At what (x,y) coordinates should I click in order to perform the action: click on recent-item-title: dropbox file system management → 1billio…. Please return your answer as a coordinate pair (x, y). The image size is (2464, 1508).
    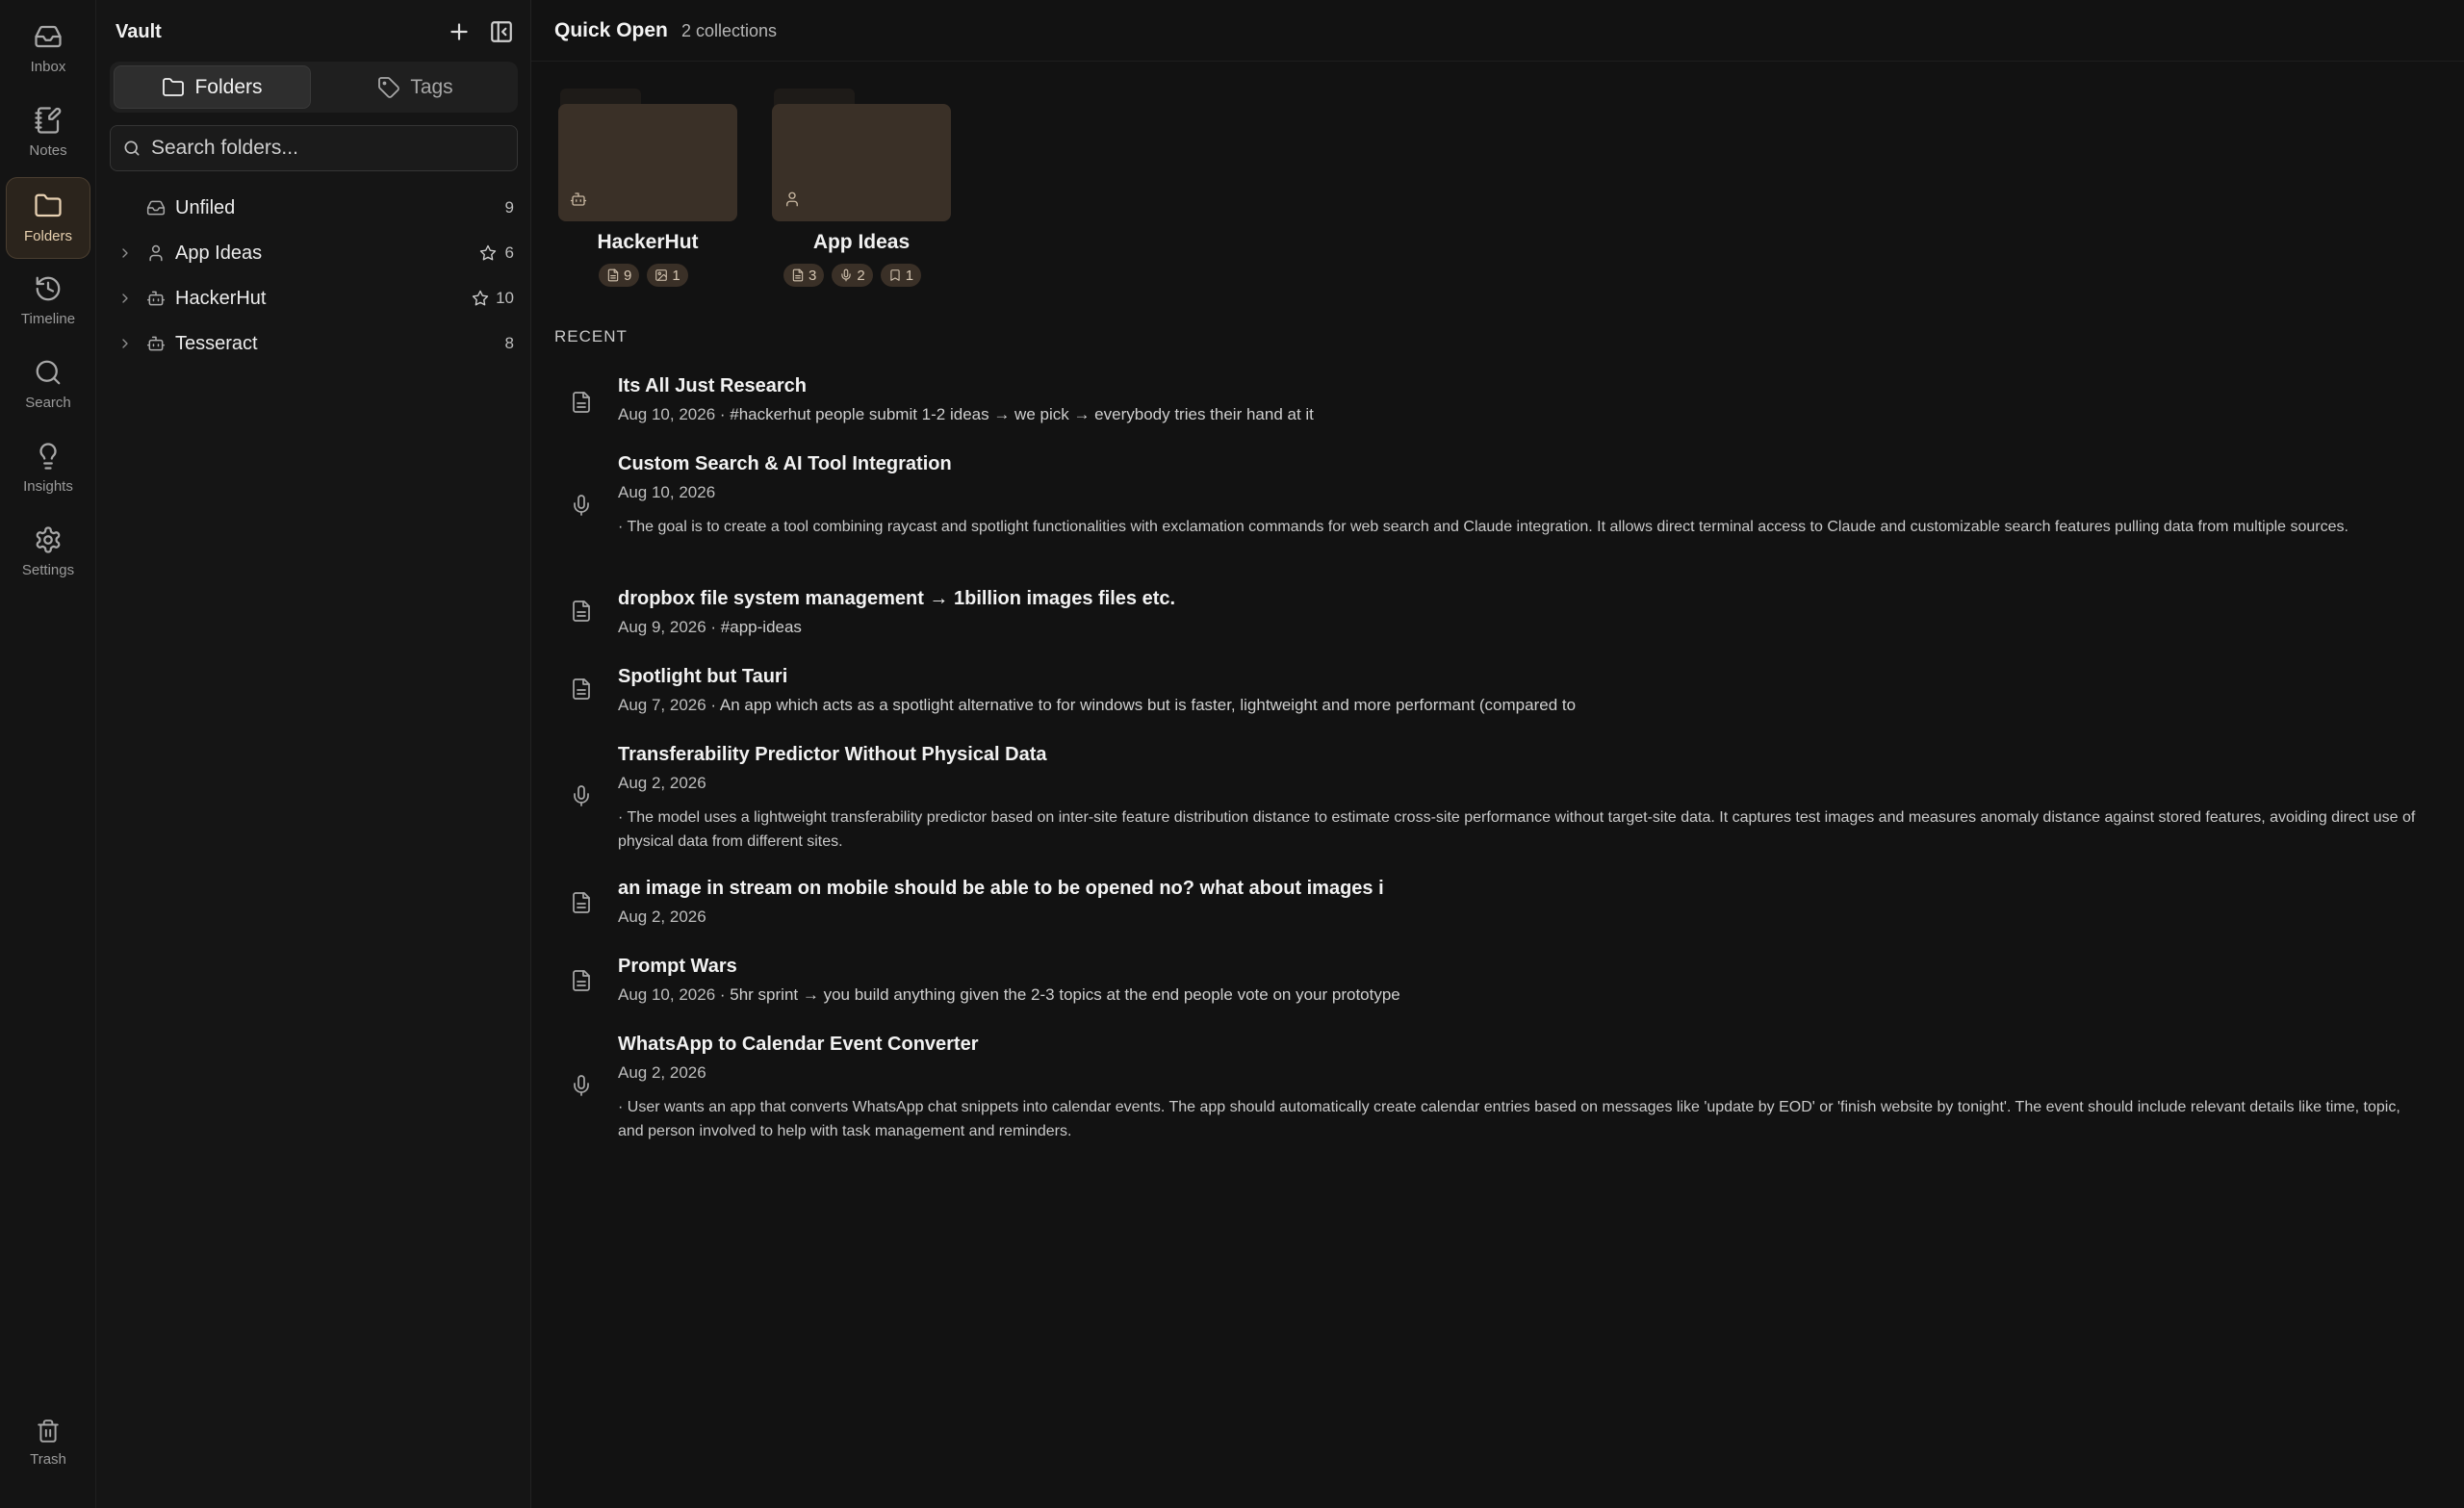
    Looking at the image, I should click on (897, 598).